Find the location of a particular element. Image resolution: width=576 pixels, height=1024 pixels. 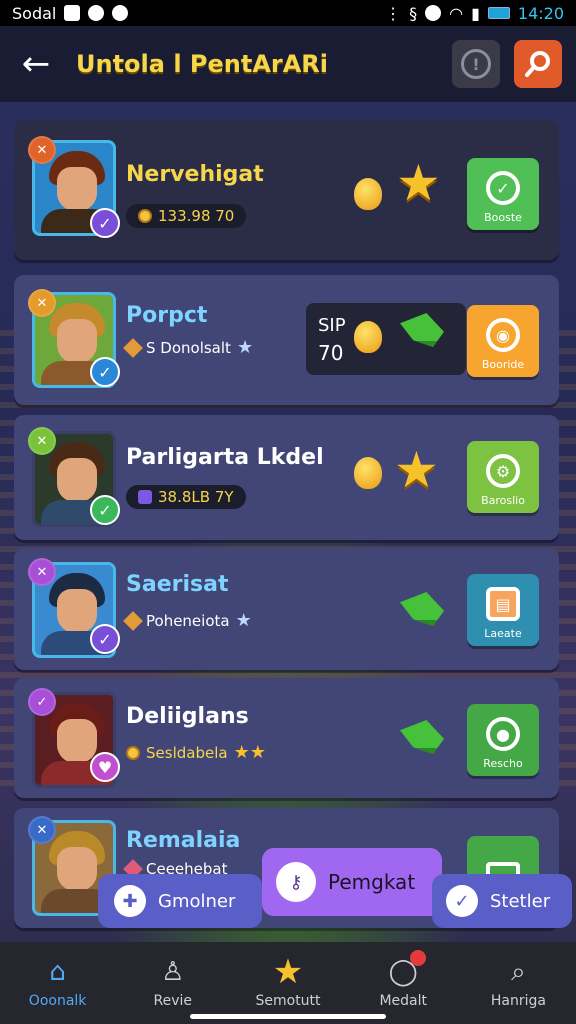

nav-item-revie: ♙ Revie is located at coordinates (172, 983).